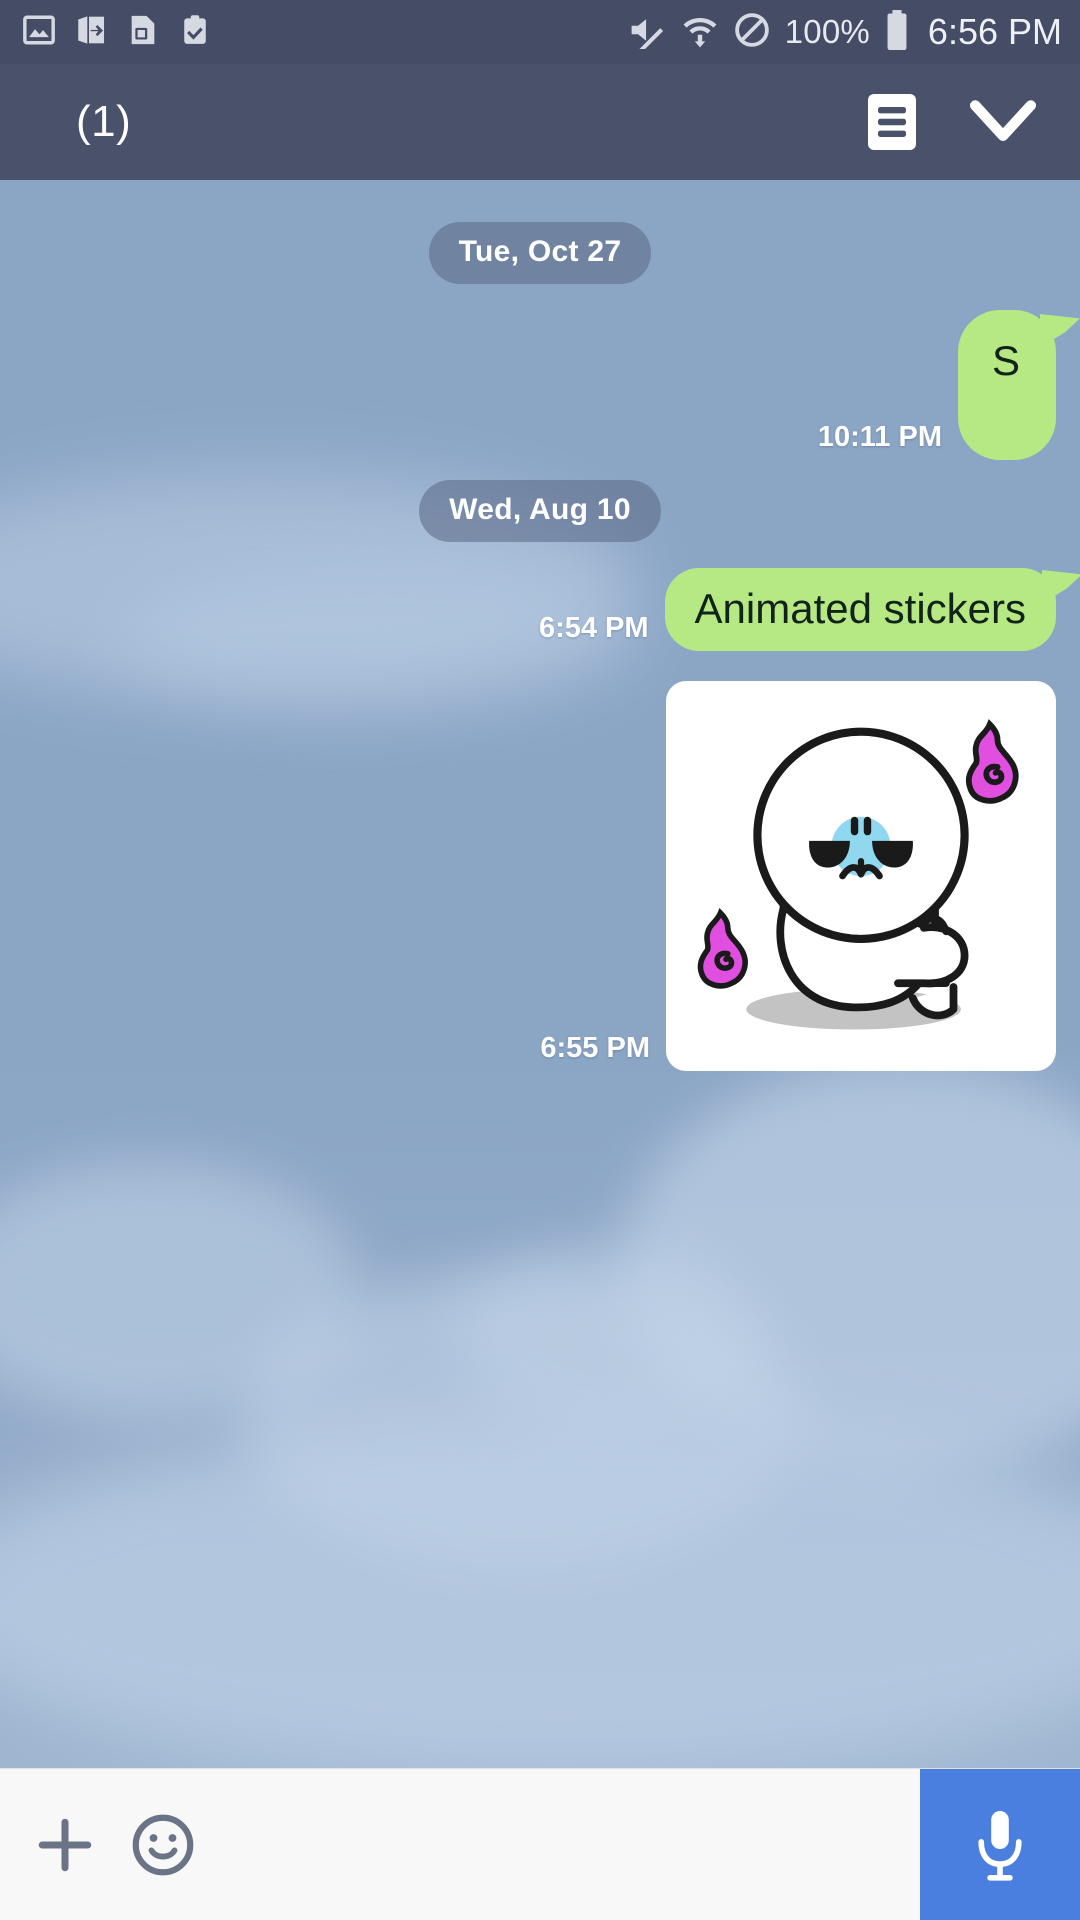 The image size is (1080, 1920). I want to click on chevron-down-icon, so click(1003, 122).